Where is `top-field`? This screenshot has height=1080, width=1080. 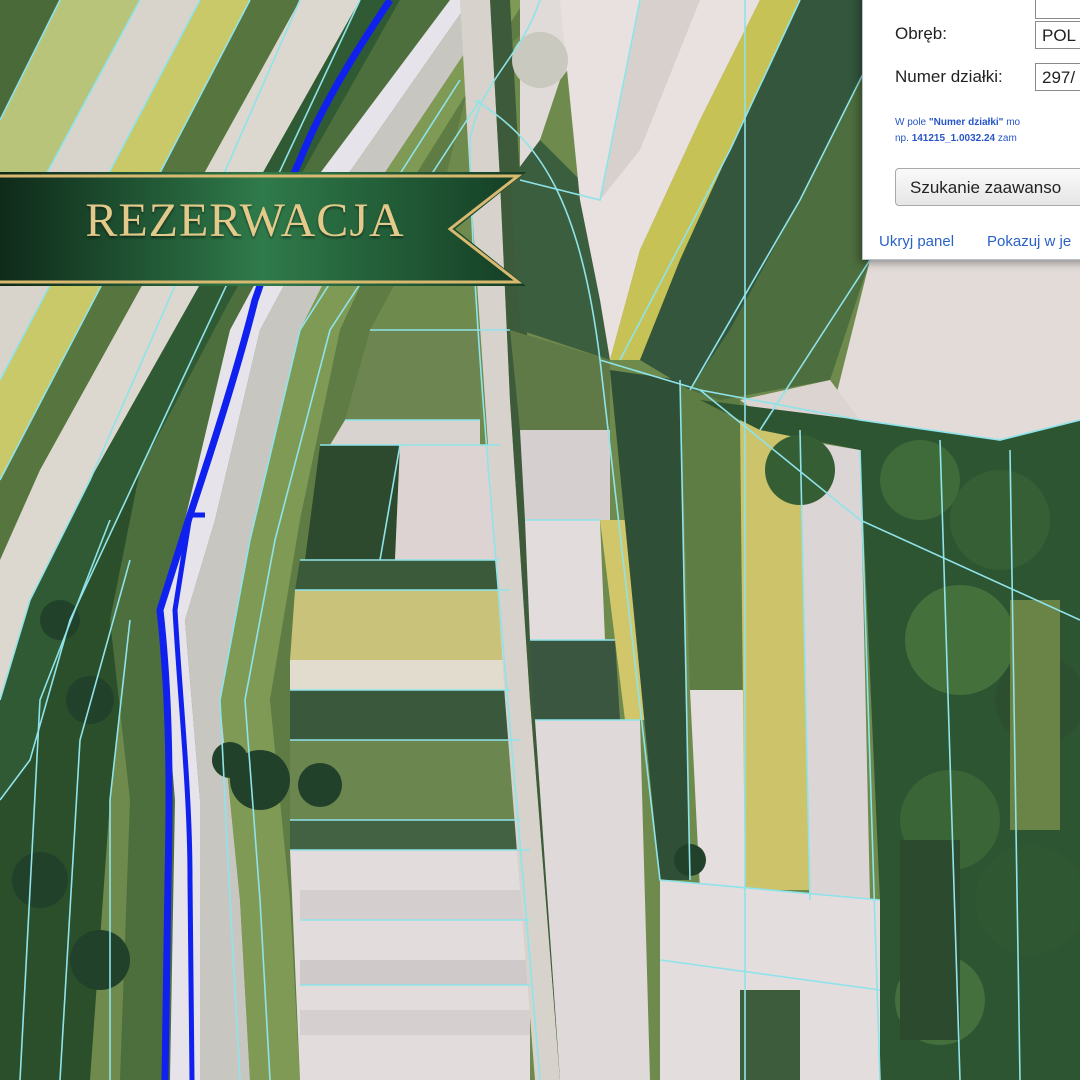
top-field is located at coordinates (1057, 9).